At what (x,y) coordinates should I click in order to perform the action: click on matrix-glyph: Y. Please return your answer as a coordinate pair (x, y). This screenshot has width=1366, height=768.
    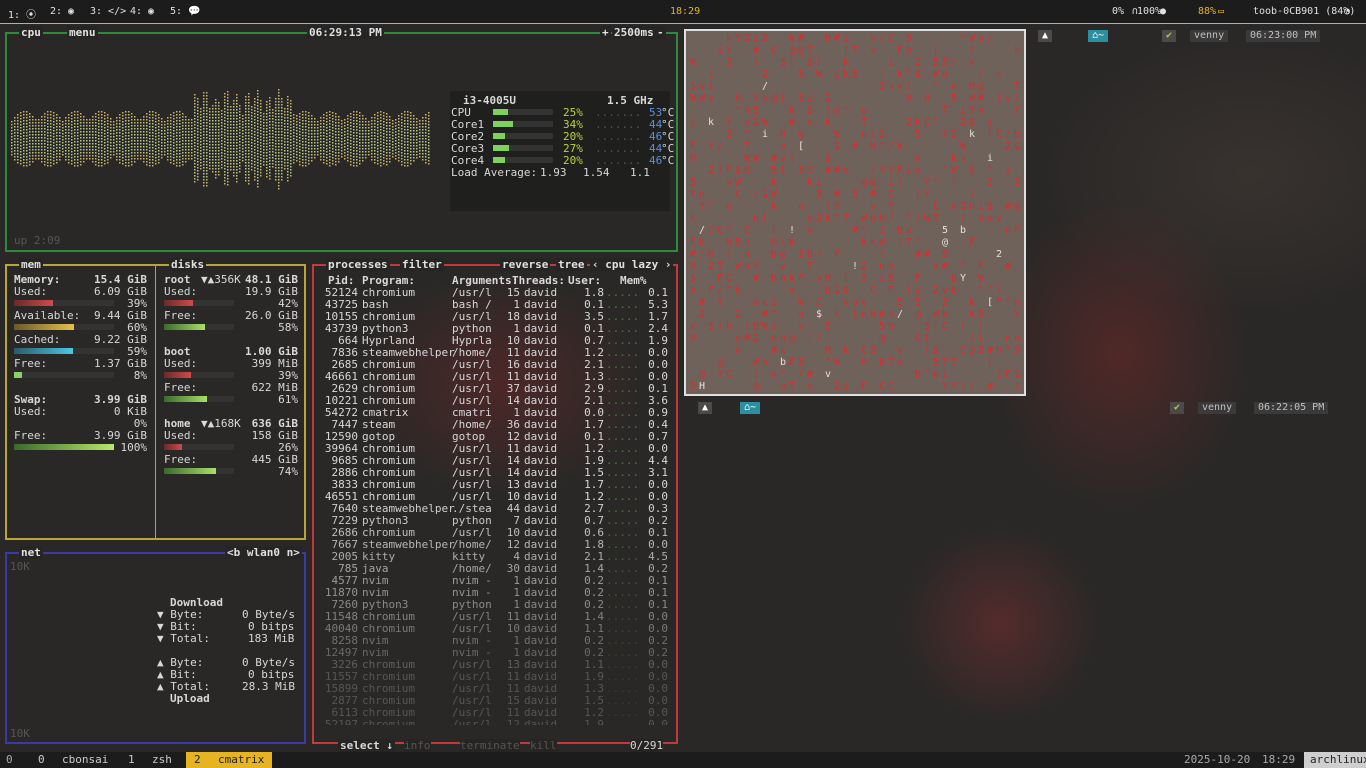
    Looking at the image, I should click on (729, 50).